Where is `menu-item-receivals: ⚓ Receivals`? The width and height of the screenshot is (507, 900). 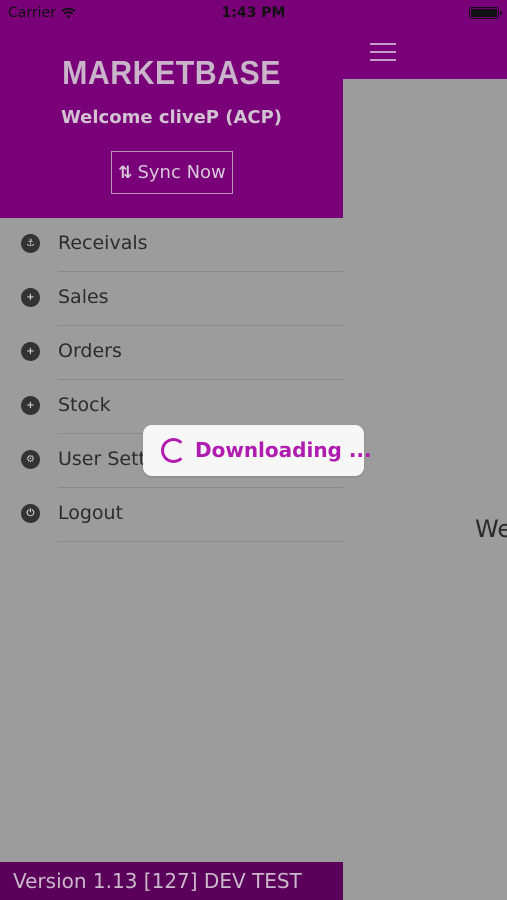 menu-item-receivals: ⚓ Receivals is located at coordinates (171, 245).